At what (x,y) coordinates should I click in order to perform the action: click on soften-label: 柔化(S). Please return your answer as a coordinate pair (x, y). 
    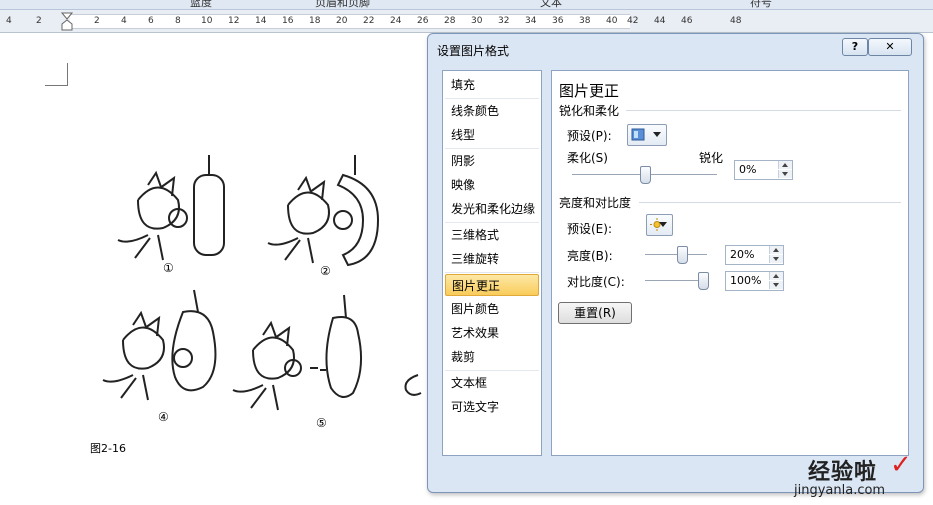
    Looking at the image, I should click on (587, 158).